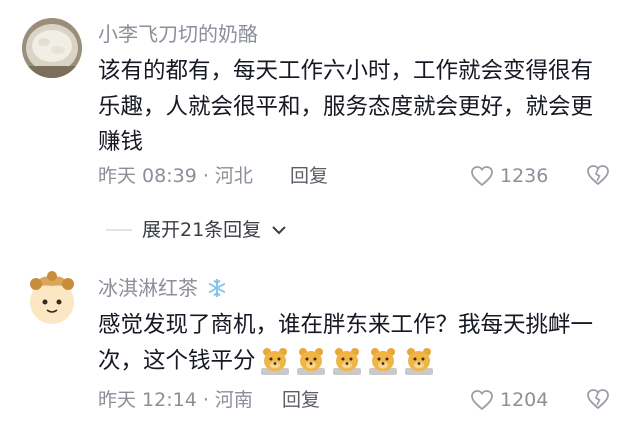 The width and height of the screenshot is (640, 433). I want to click on comment-meta: 昨天 12:14 · 河南, so click(175, 400).